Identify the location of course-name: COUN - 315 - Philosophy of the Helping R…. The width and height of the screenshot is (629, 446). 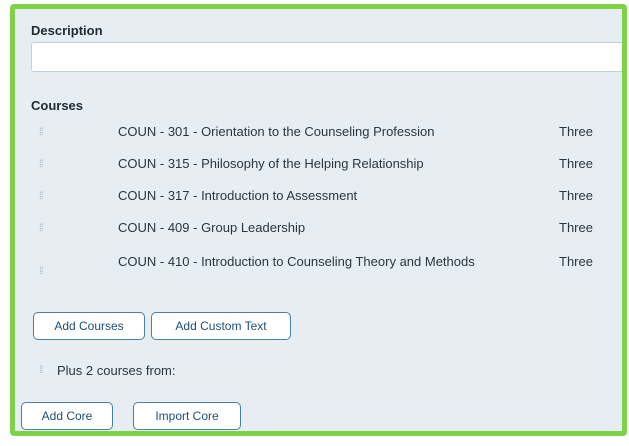
(271, 163).